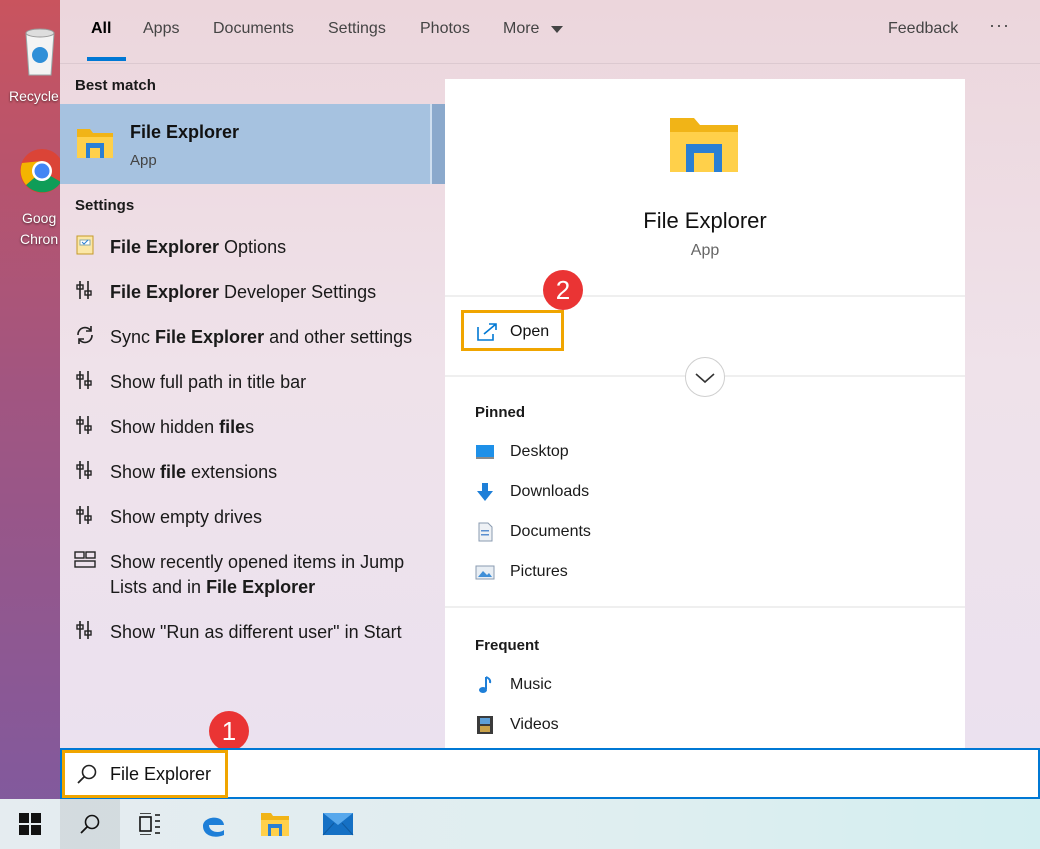 This screenshot has width=1040, height=849. What do you see at coordinates (539, 451) in the screenshot?
I see `pinned-item-label: Desktop` at bounding box center [539, 451].